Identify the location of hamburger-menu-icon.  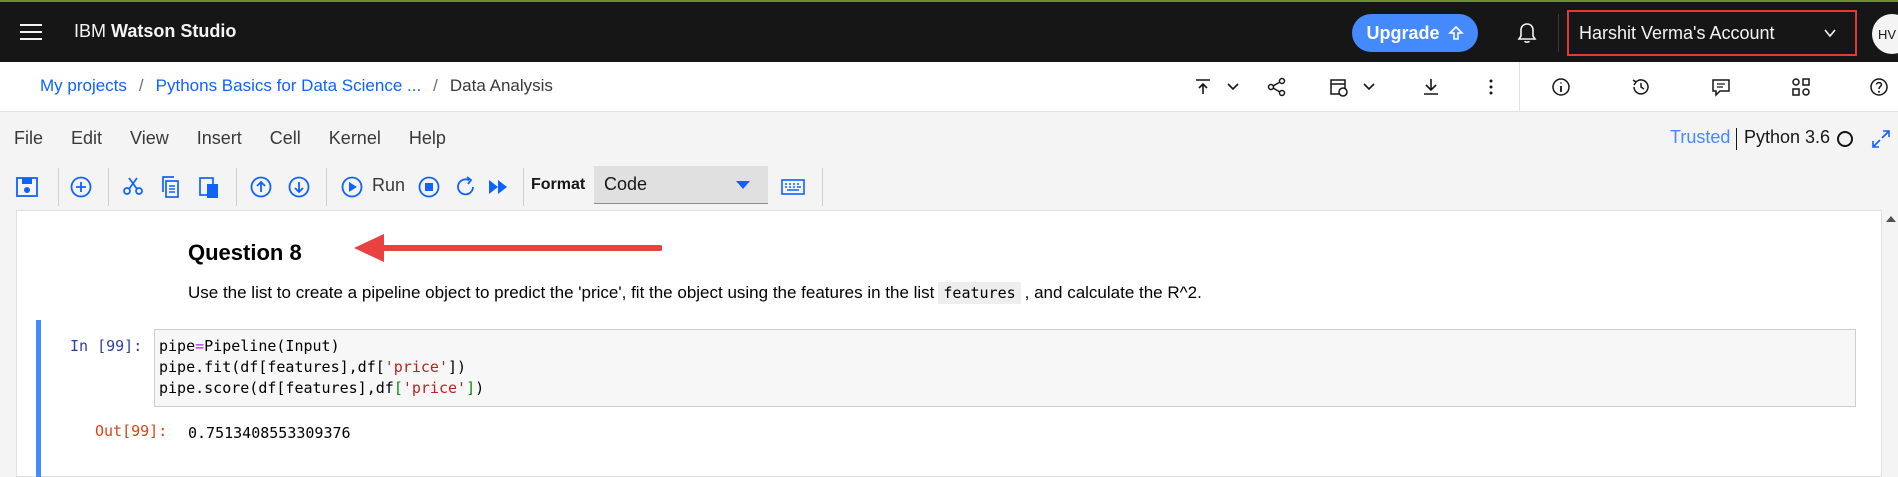
(31, 32).